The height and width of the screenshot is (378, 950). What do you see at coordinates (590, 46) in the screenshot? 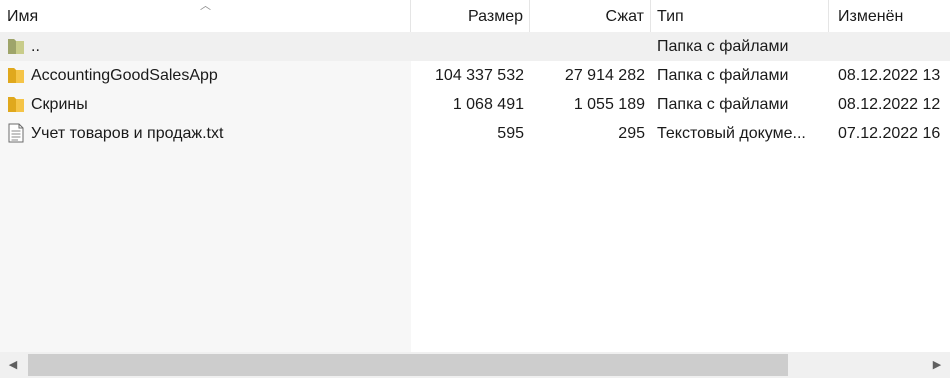
I see `file-packed-size` at bounding box center [590, 46].